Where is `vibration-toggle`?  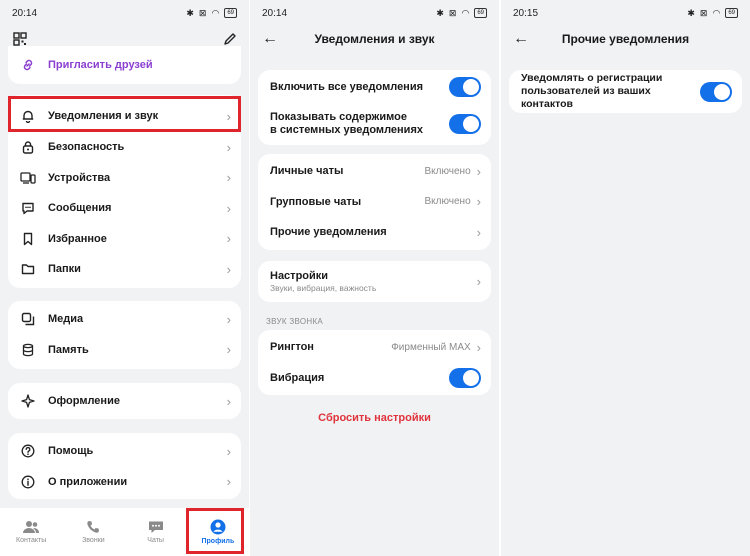 vibration-toggle is located at coordinates (465, 377).